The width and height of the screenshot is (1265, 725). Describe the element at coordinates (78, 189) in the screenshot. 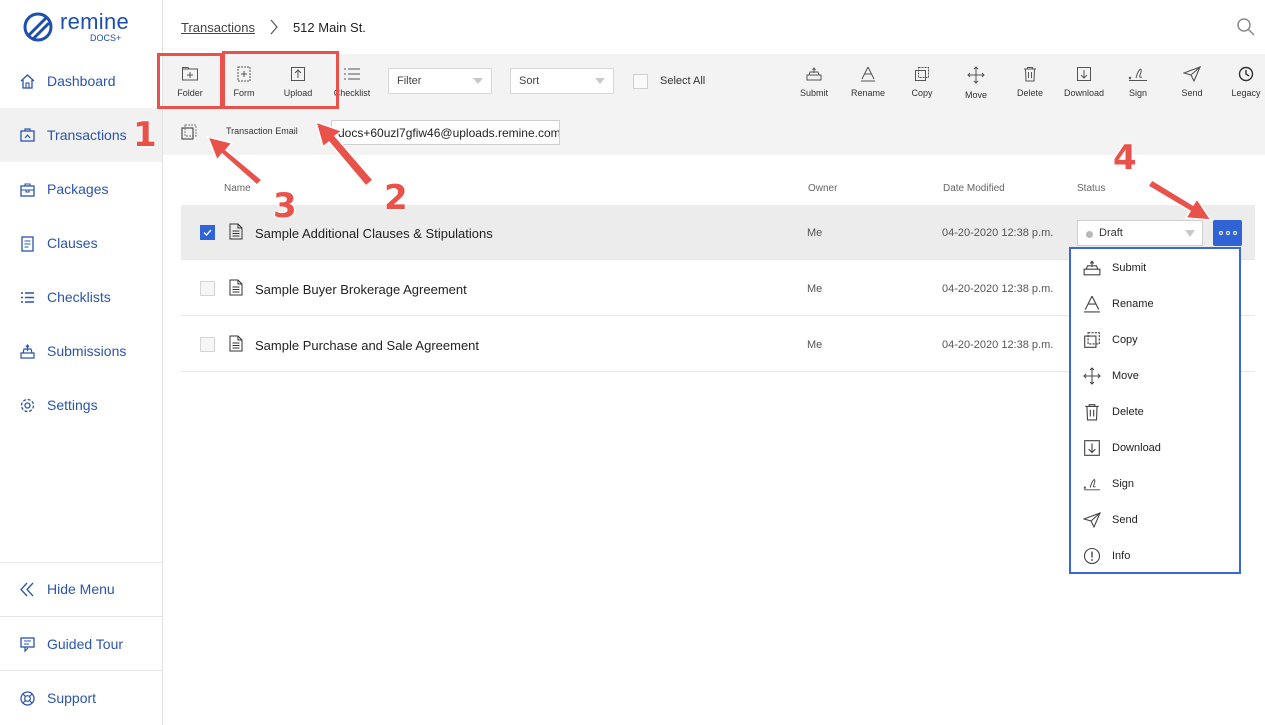

I see `sidebar-item-label: Packages` at that location.